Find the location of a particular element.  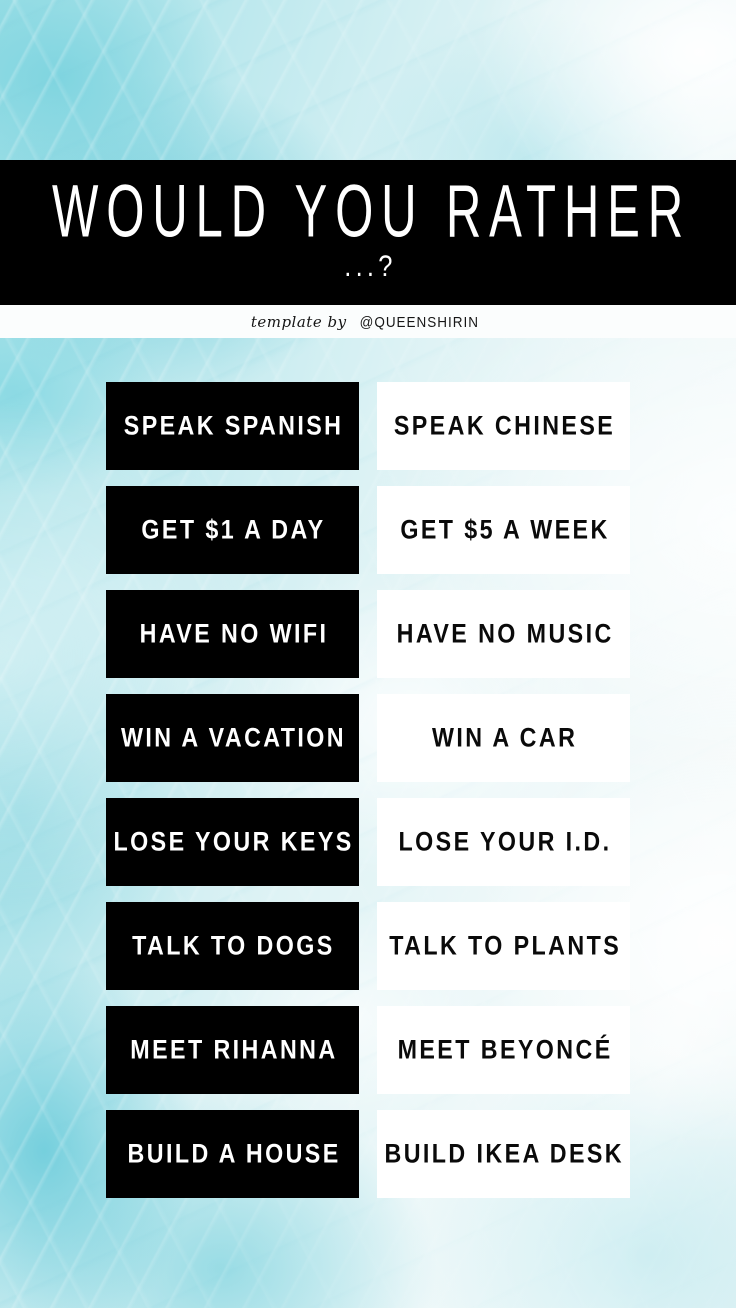

option-right: GET $5 A WEEK is located at coordinates (503, 530).